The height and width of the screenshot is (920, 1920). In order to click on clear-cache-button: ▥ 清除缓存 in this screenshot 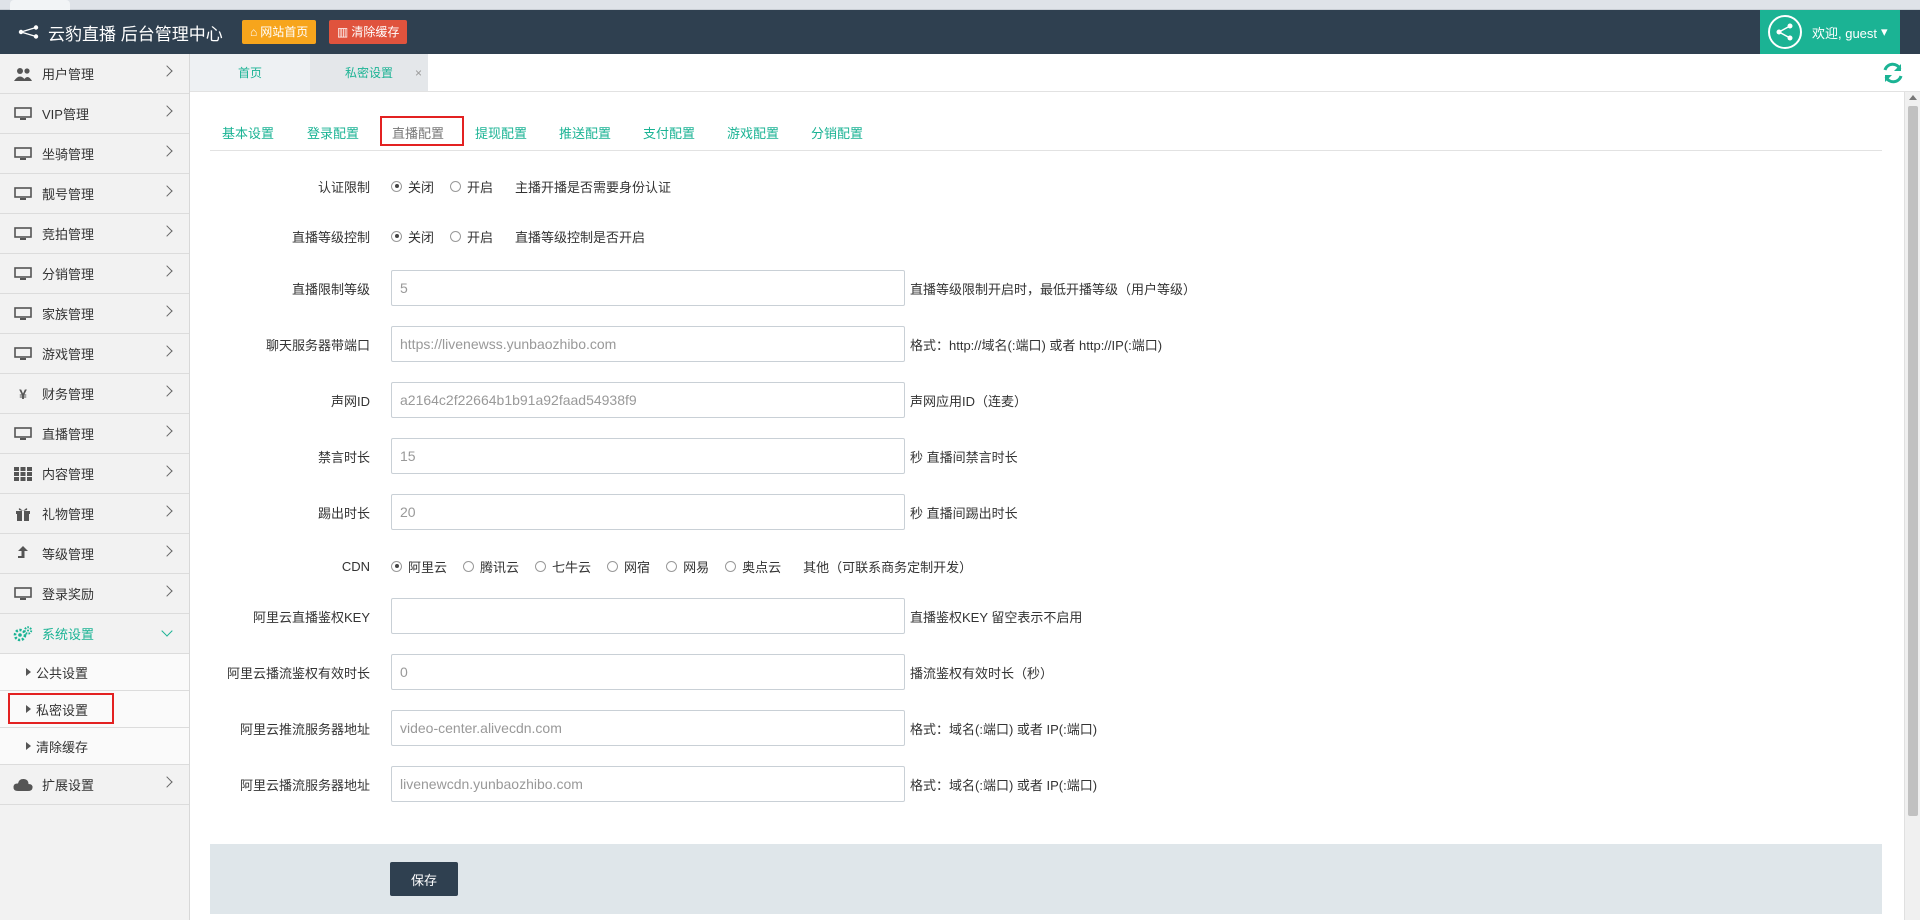, I will do `click(368, 32)`.